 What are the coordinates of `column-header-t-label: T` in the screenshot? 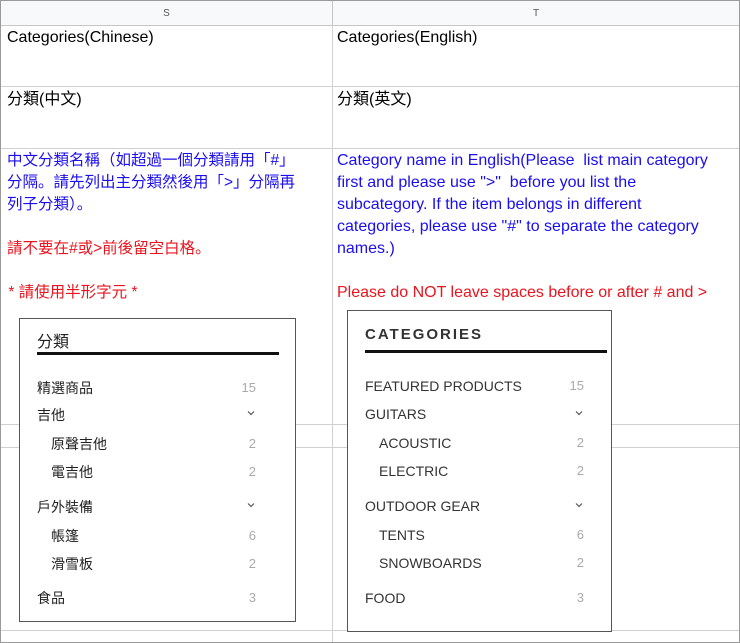 It's located at (536, 13).